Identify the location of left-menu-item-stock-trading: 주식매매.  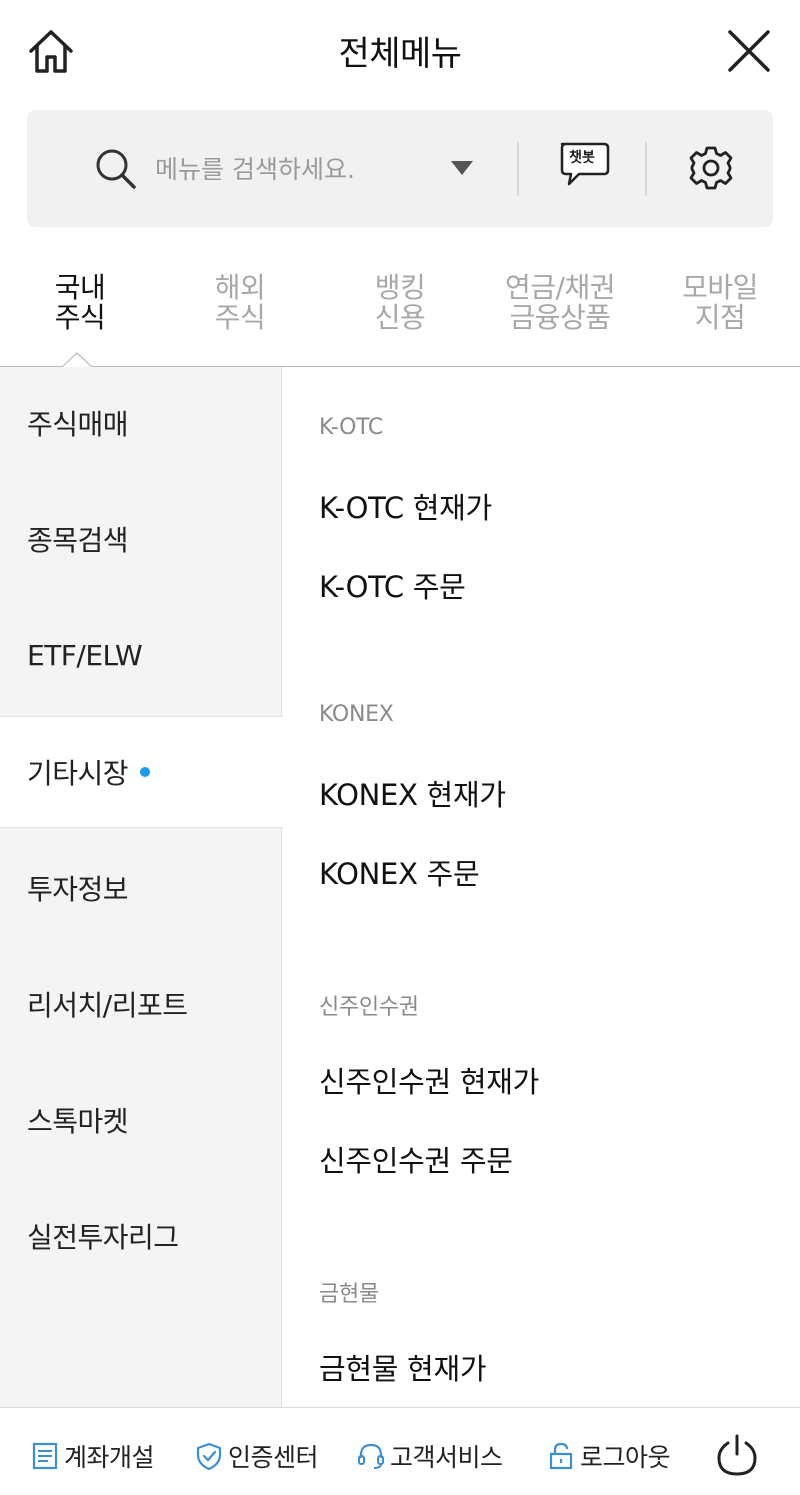
(141, 423).